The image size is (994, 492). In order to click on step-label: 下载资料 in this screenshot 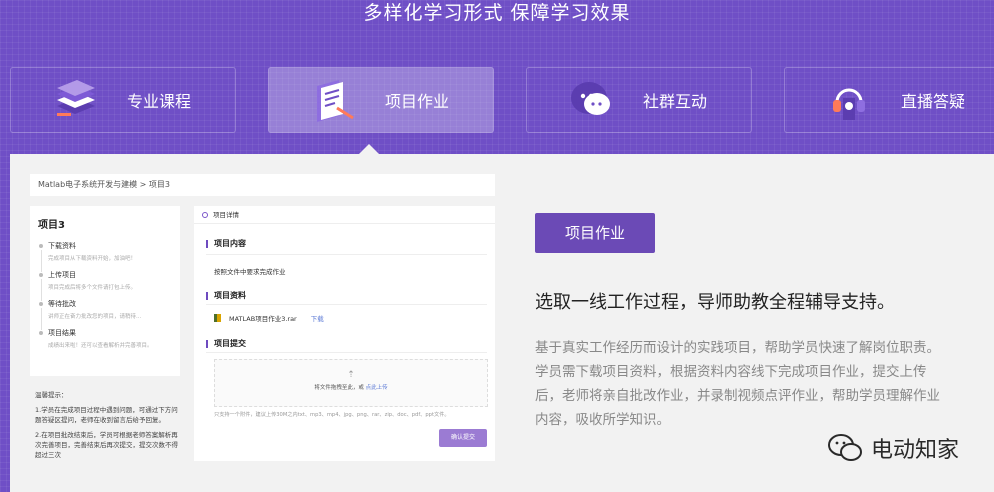, I will do `click(62, 246)`.